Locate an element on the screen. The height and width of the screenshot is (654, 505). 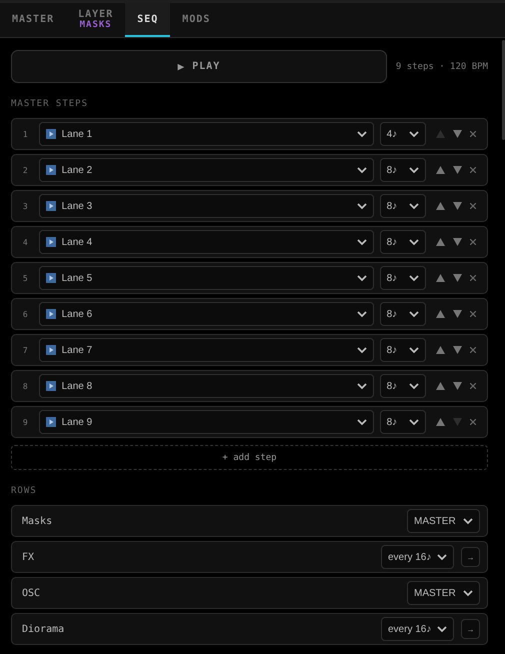
step-number: 1 is located at coordinates (25, 134).